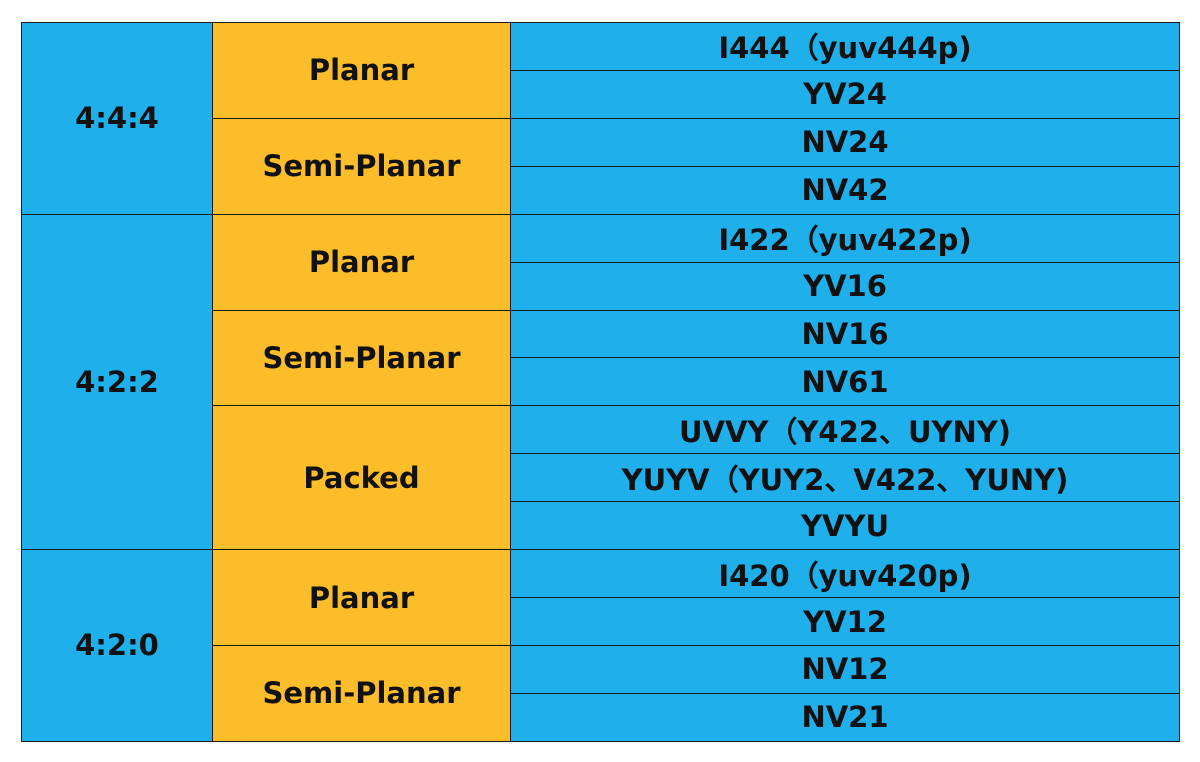  What do you see at coordinates (845, 430) in the screenshot?
I see `format-cell: UVVY（Y422、UYNY)` at bounding box center [845, 430].